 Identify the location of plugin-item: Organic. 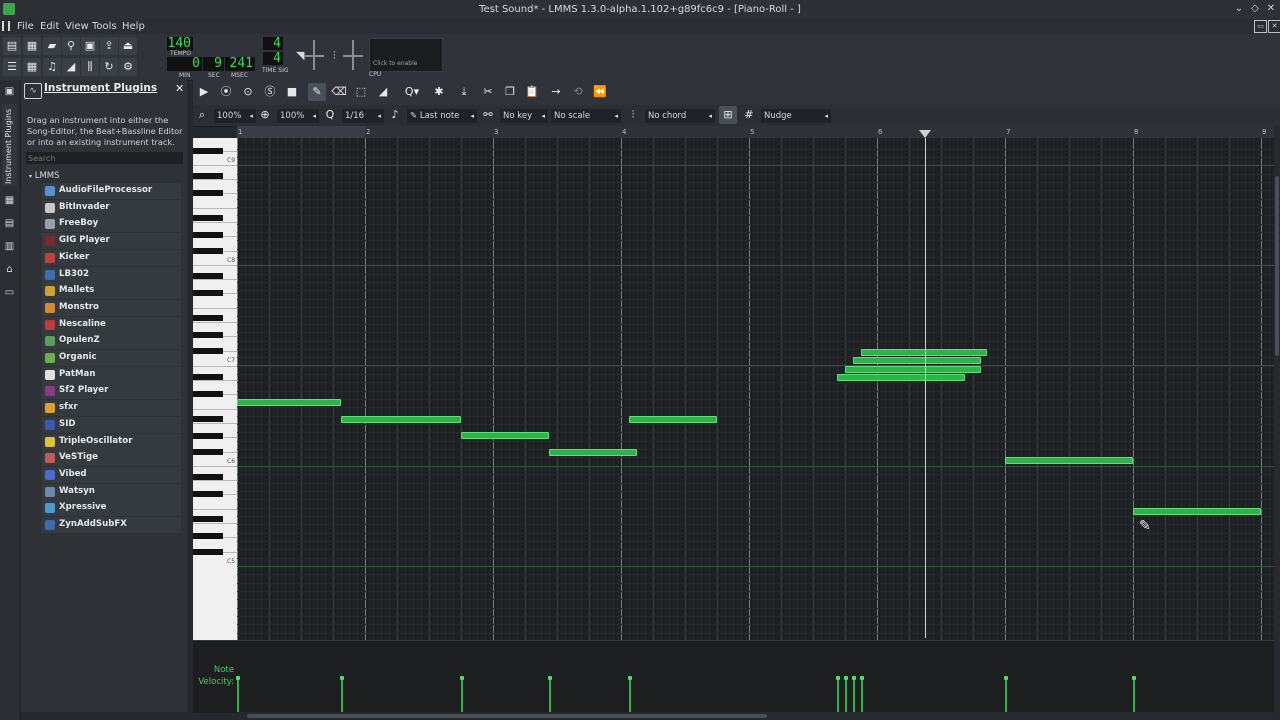
(111, 358).